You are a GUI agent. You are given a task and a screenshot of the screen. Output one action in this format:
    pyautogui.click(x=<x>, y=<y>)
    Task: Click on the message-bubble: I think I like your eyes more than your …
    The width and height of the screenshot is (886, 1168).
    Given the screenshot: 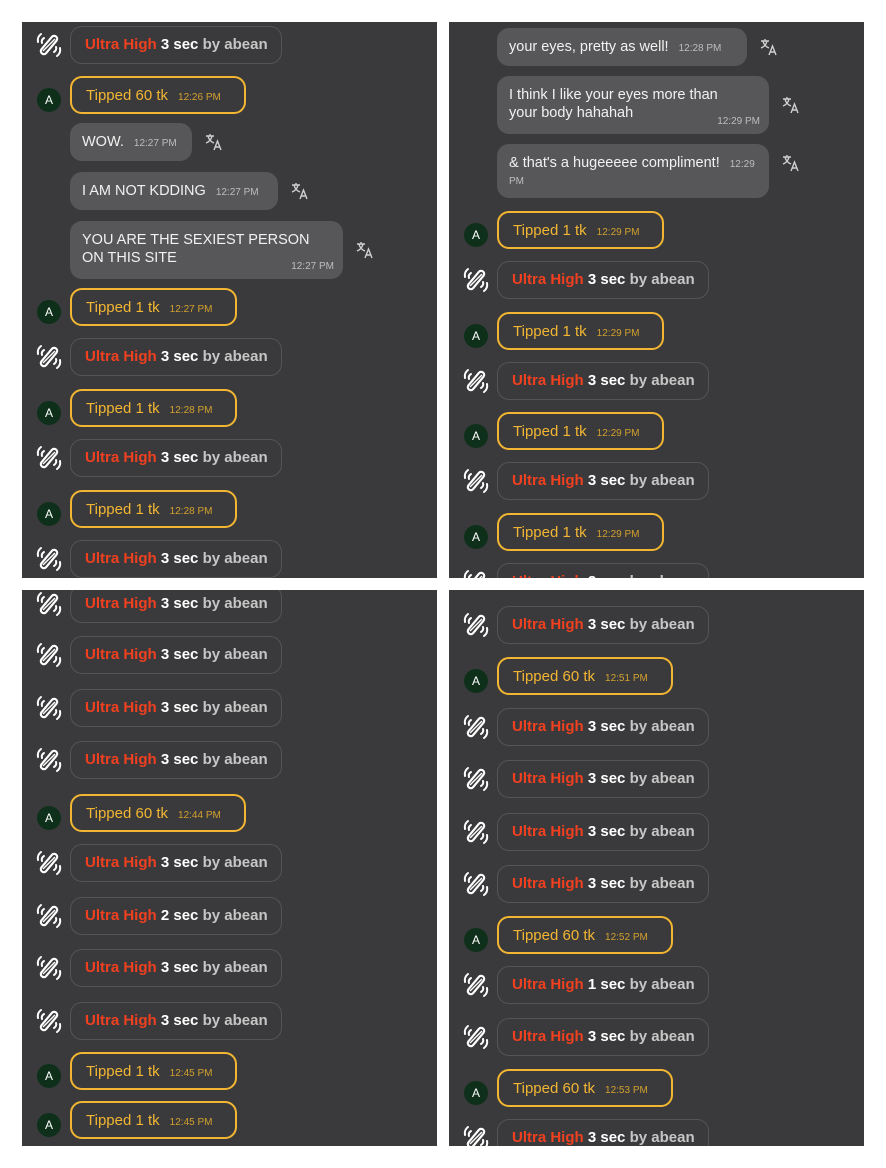 What is the action you would take?
    pyautogui.click(x=633, y=105)
    